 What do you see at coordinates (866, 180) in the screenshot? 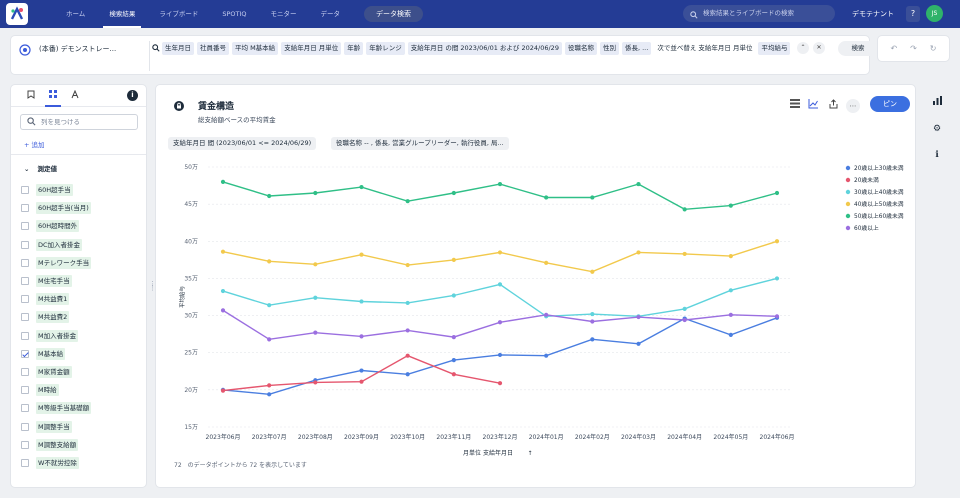
I see `legend-item: 20歳未満` at bounding box center [866, 180].